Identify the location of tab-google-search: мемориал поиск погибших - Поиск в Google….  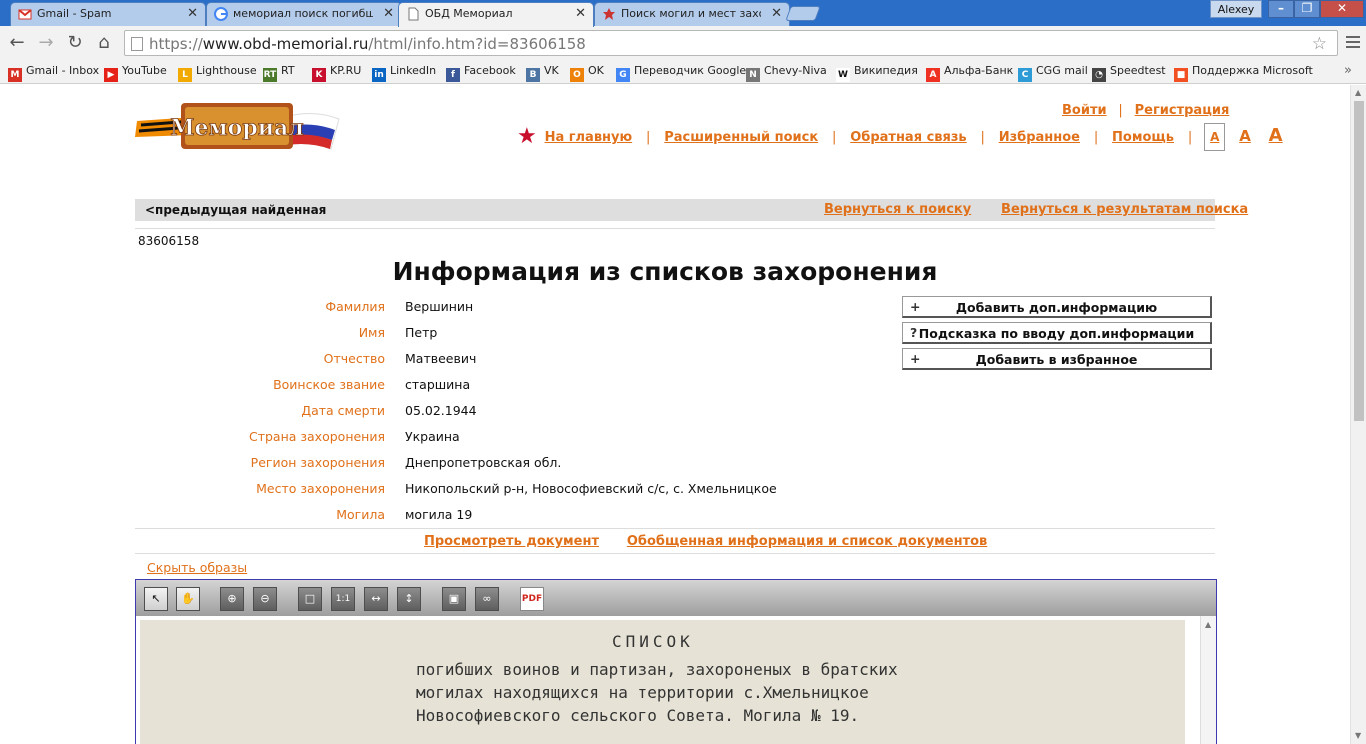
(304, 14).